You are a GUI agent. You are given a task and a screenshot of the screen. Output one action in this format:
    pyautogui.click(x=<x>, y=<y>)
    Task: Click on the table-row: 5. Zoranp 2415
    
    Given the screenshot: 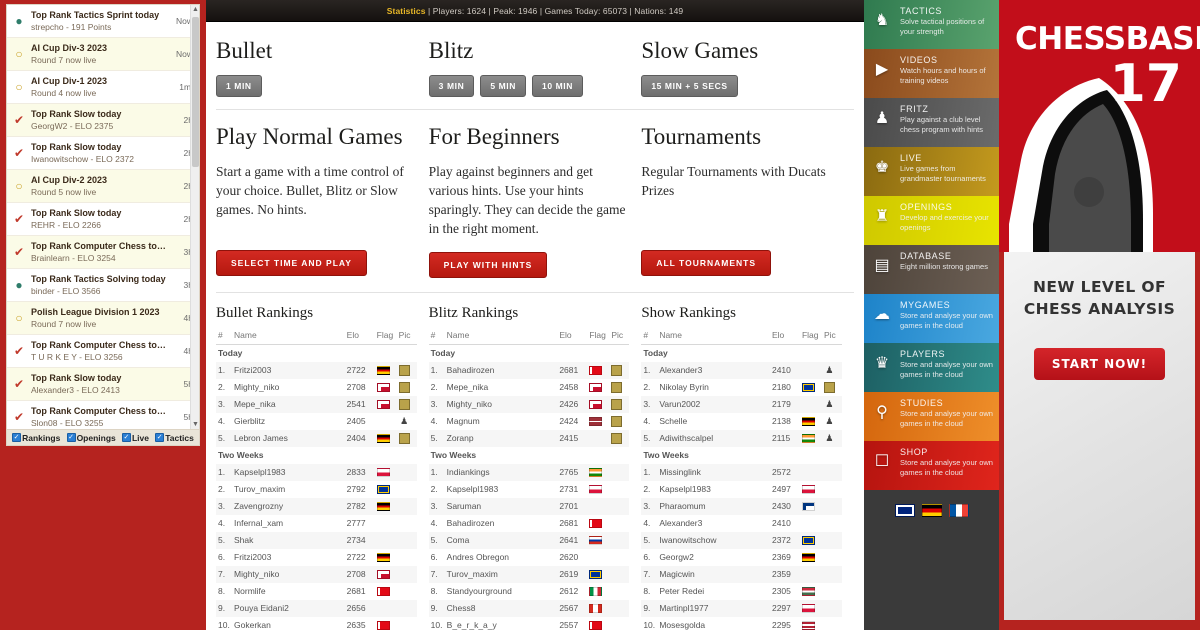 What is the action you would take?
    pyautogui.click(x=529, y=439)
    